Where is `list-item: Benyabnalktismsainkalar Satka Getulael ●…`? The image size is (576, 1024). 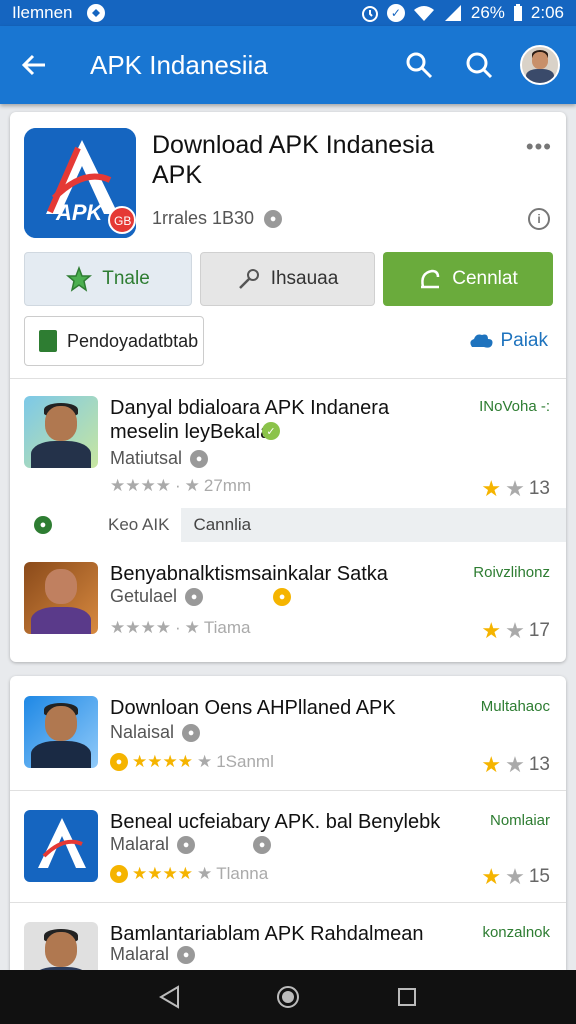
list-item: Benyabnalktismsainkalar Satka Getulael ●… is located at coordinates (288, 603).